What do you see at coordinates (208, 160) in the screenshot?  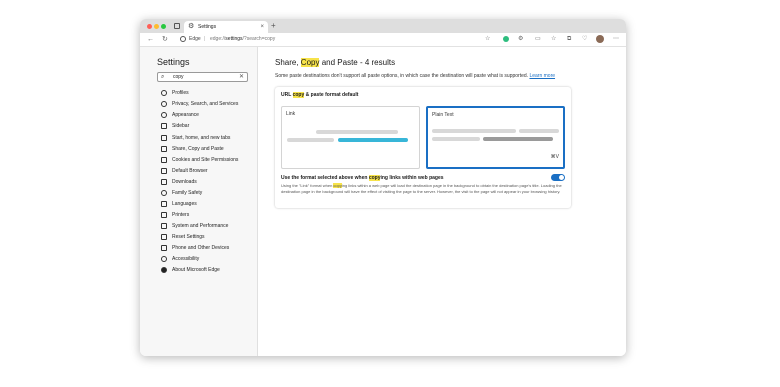 I see `sidebar-item-cookies: Cookies and Site Permissions` at bounding box center [208, 160].